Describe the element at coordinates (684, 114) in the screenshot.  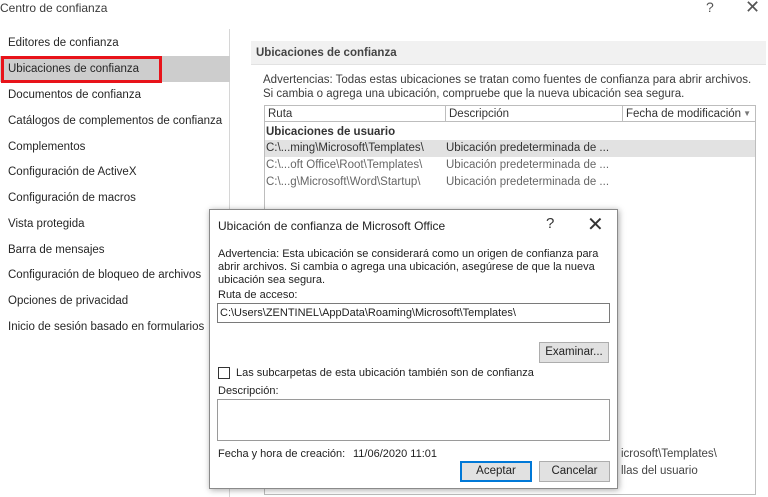
I see `column-header-label: Fecha de modificación` at that location.